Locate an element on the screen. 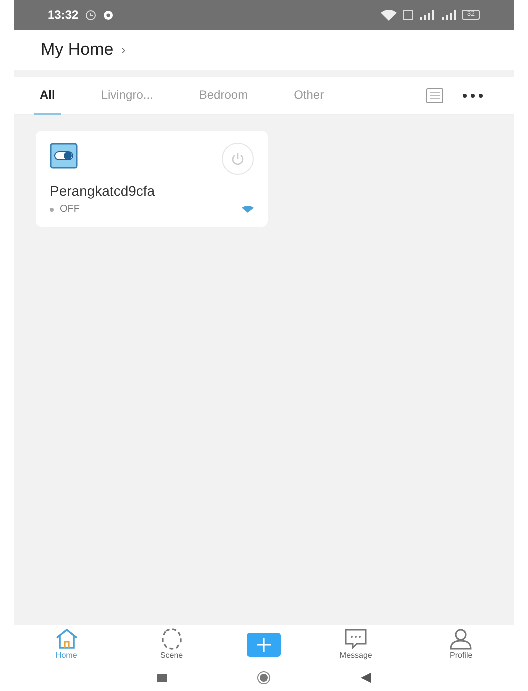 The width and height of the screenshot is (528, 691). switch-device-icon is located at coordinates (64, 156).